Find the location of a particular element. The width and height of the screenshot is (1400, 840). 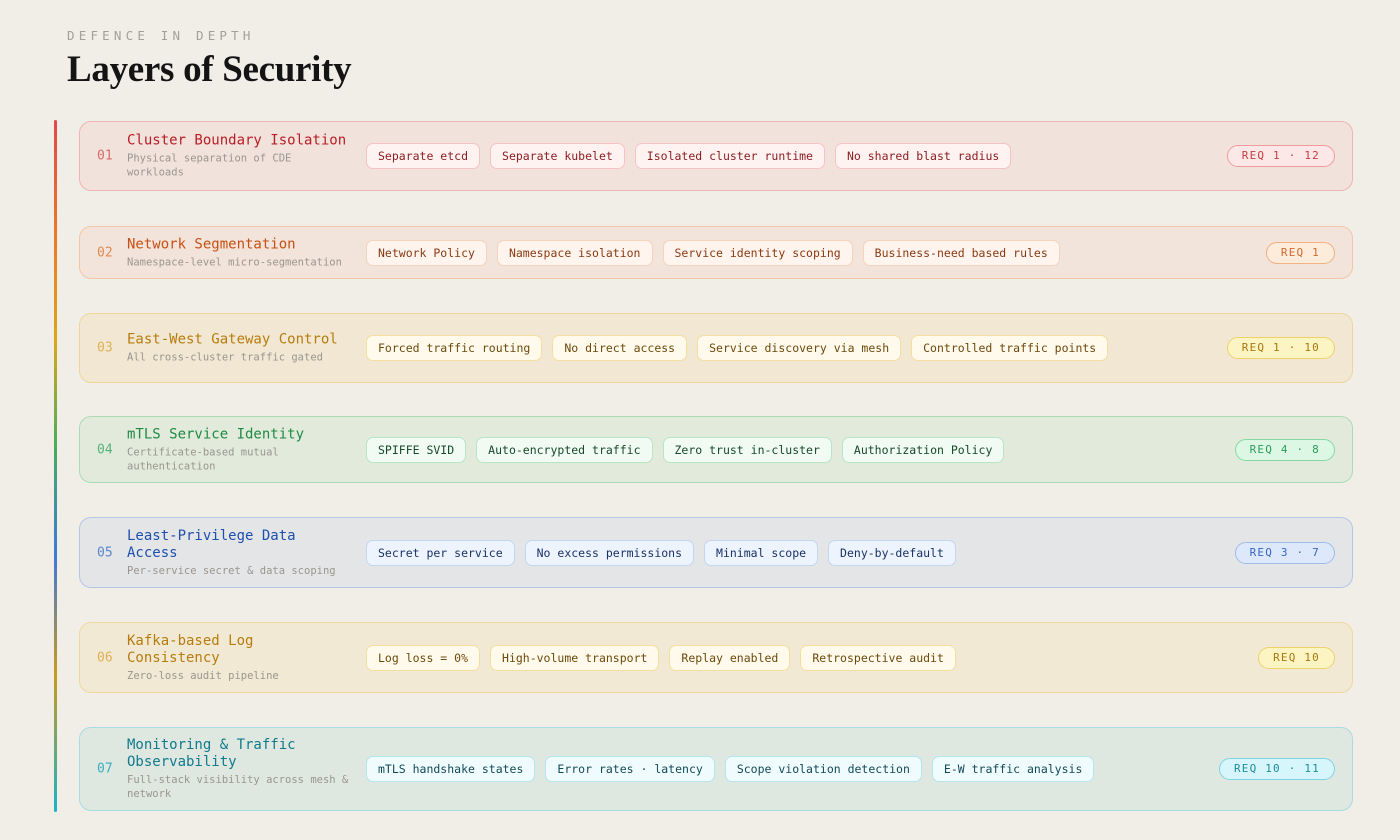

layer-name: Least-Privilege Data Access is located at coordinates (211, 544).